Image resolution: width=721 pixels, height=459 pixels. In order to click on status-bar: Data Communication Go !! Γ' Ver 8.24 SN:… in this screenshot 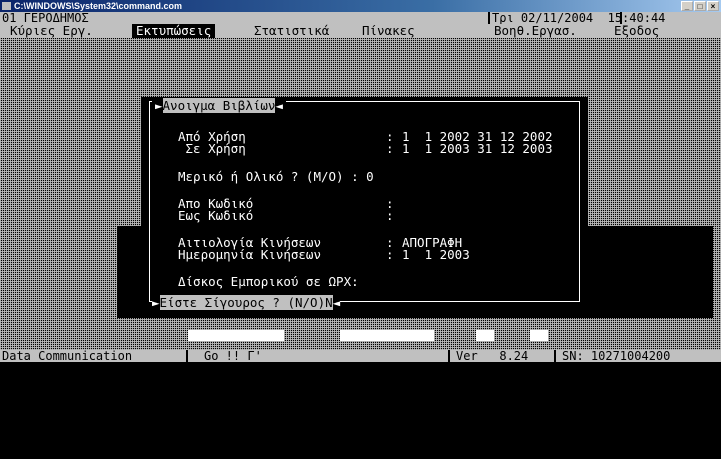, I will do `click(360, 356)`.